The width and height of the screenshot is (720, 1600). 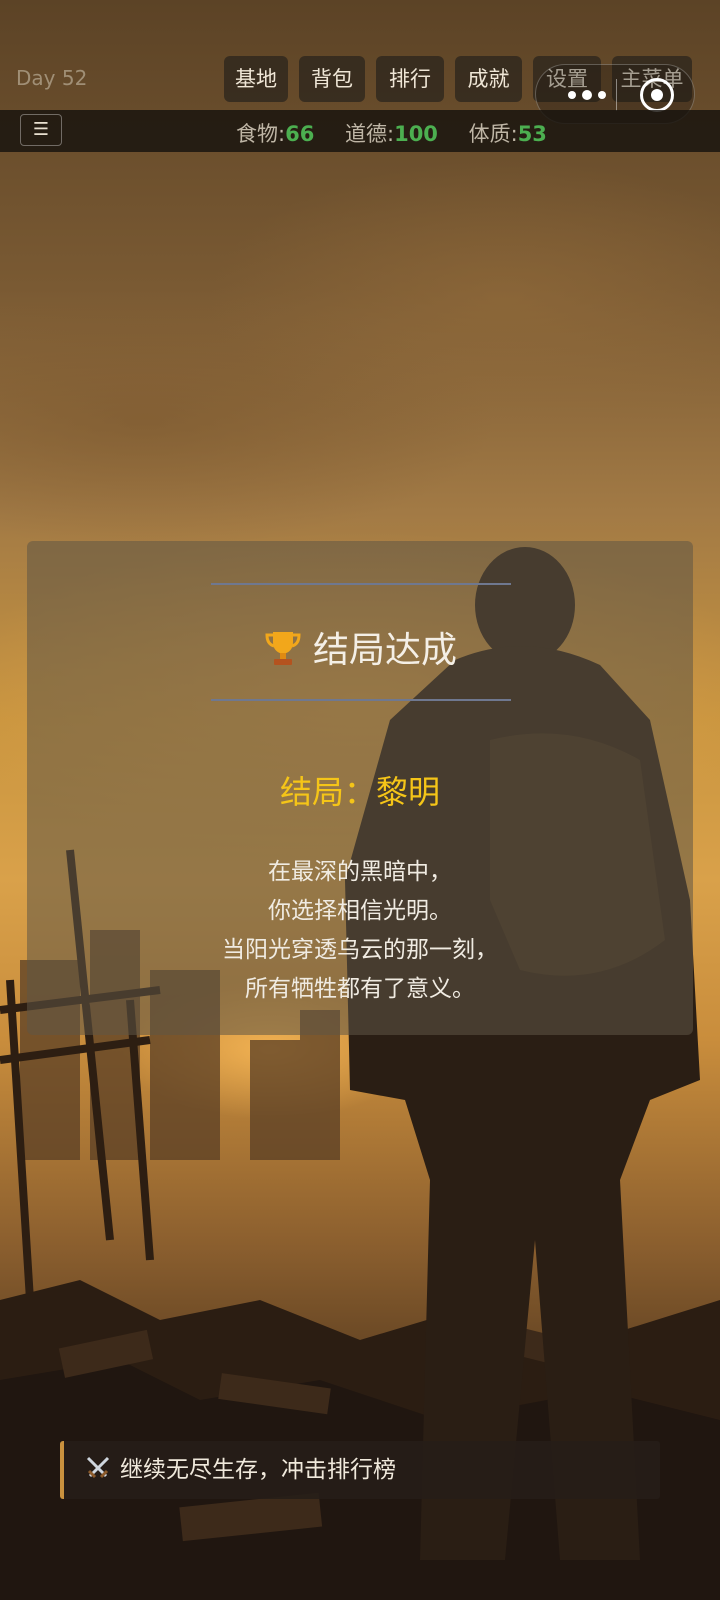 I want to click on nav-button-base: 基地, so click(x=256, y=79).